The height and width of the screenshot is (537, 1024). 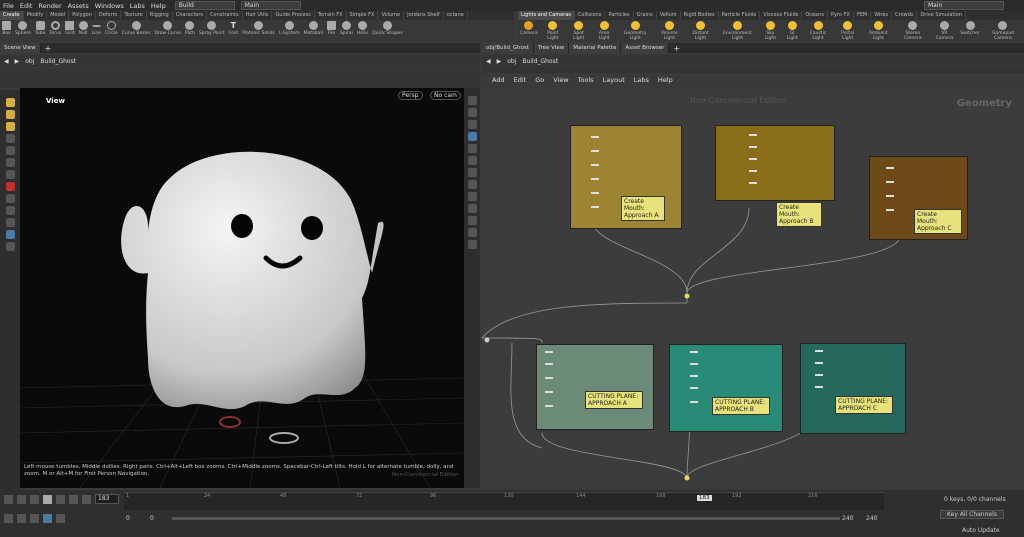 I want to click on play-icon, so click(x=60, y=499).